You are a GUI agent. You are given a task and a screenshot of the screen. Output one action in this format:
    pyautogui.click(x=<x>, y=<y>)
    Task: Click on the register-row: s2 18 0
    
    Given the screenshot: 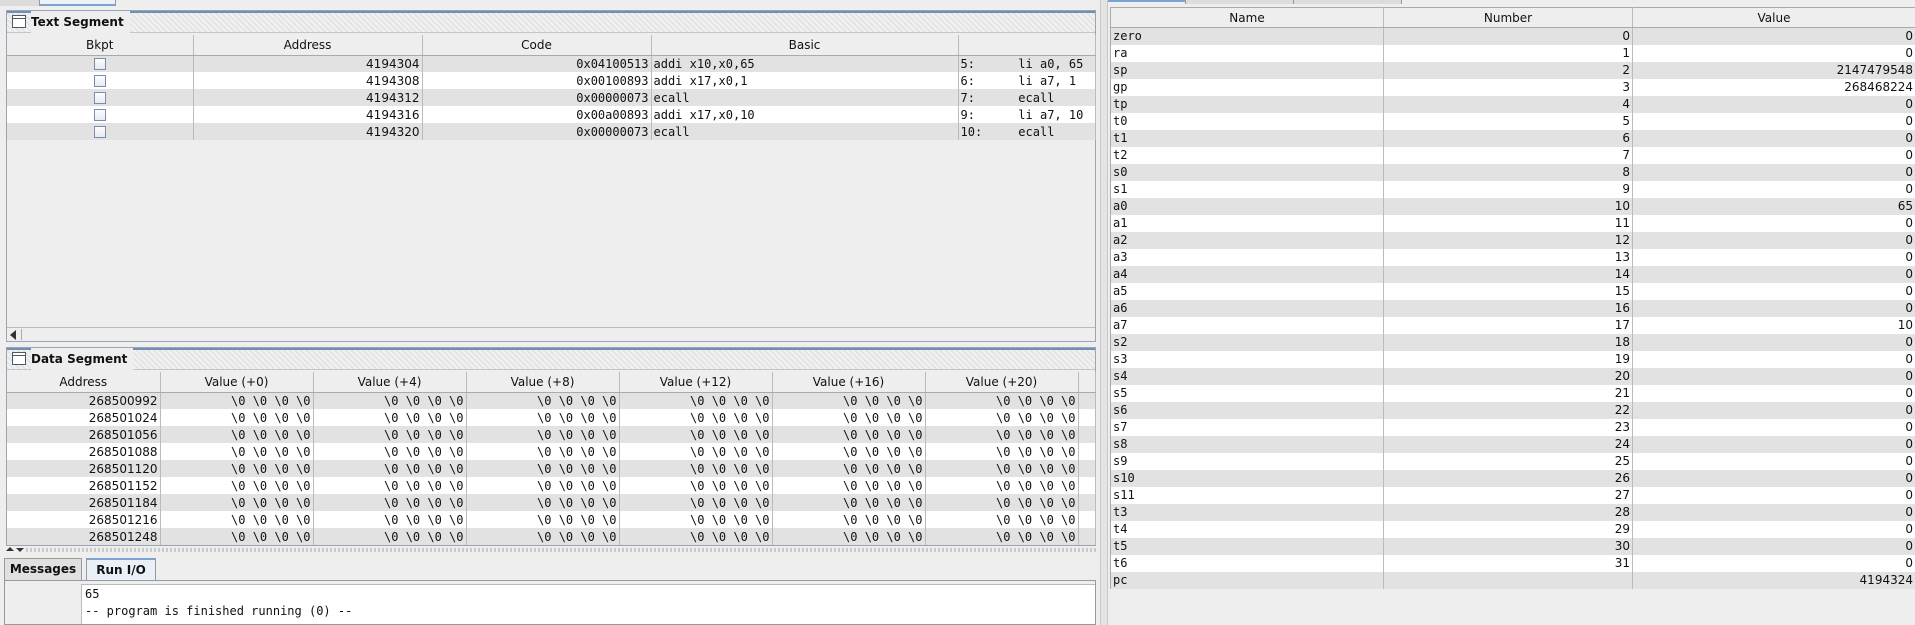 What is the action you would take?
    pyautogui.click(x=1512, y=342)
    